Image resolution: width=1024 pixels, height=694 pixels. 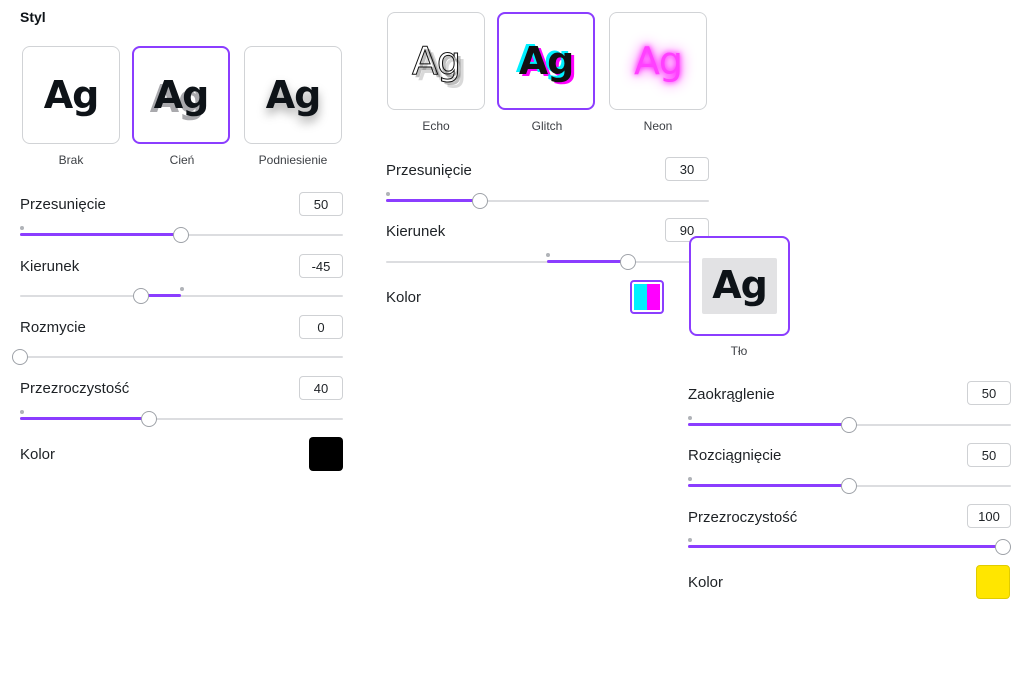 I want to click on shadow-color-swatch, so click(x=326, y=454).